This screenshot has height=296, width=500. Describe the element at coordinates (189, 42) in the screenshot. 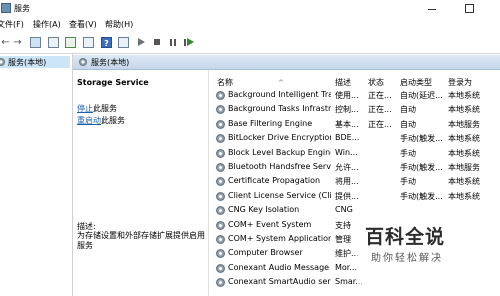

I see `restart-service-icon` at that location.